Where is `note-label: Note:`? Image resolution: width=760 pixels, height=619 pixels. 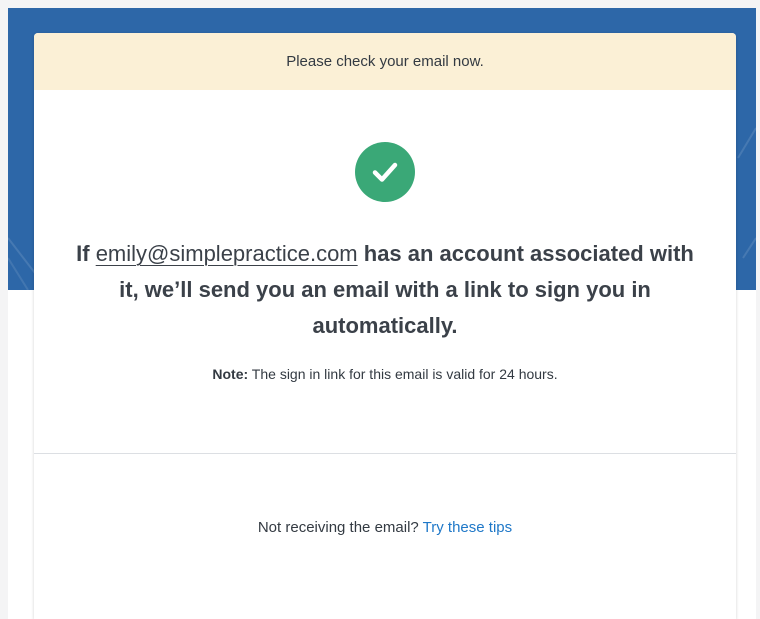 note-label: Note: is located at coordinates (230, 374).